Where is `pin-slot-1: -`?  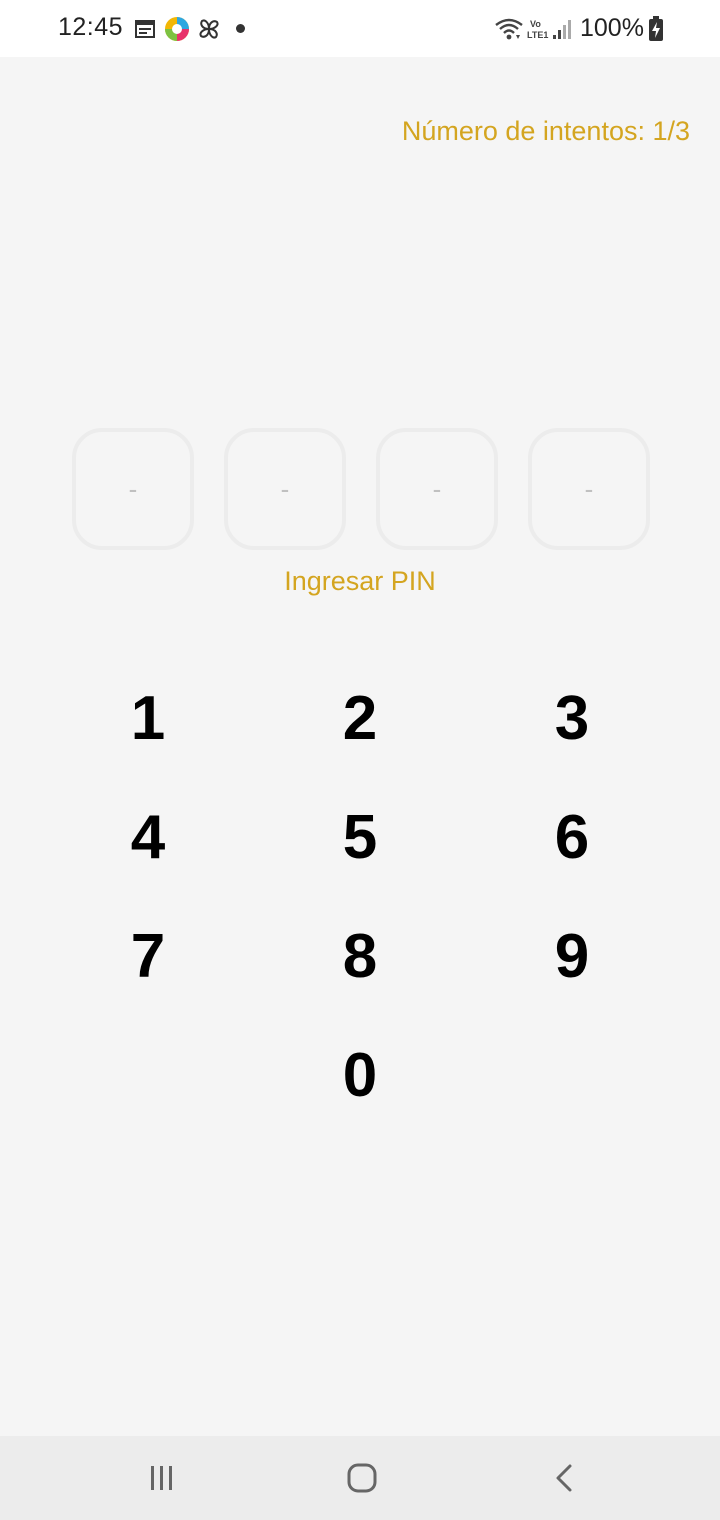
pin-slot-1: - is located at coordinates (133, 489).